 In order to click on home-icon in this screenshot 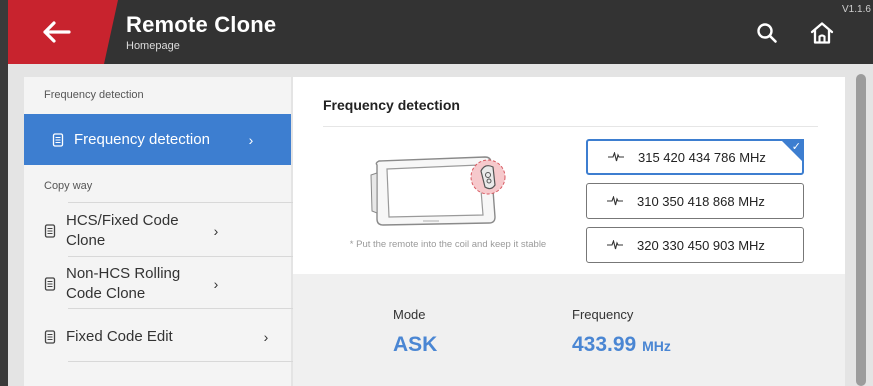, I will do `click(822, 33)`.